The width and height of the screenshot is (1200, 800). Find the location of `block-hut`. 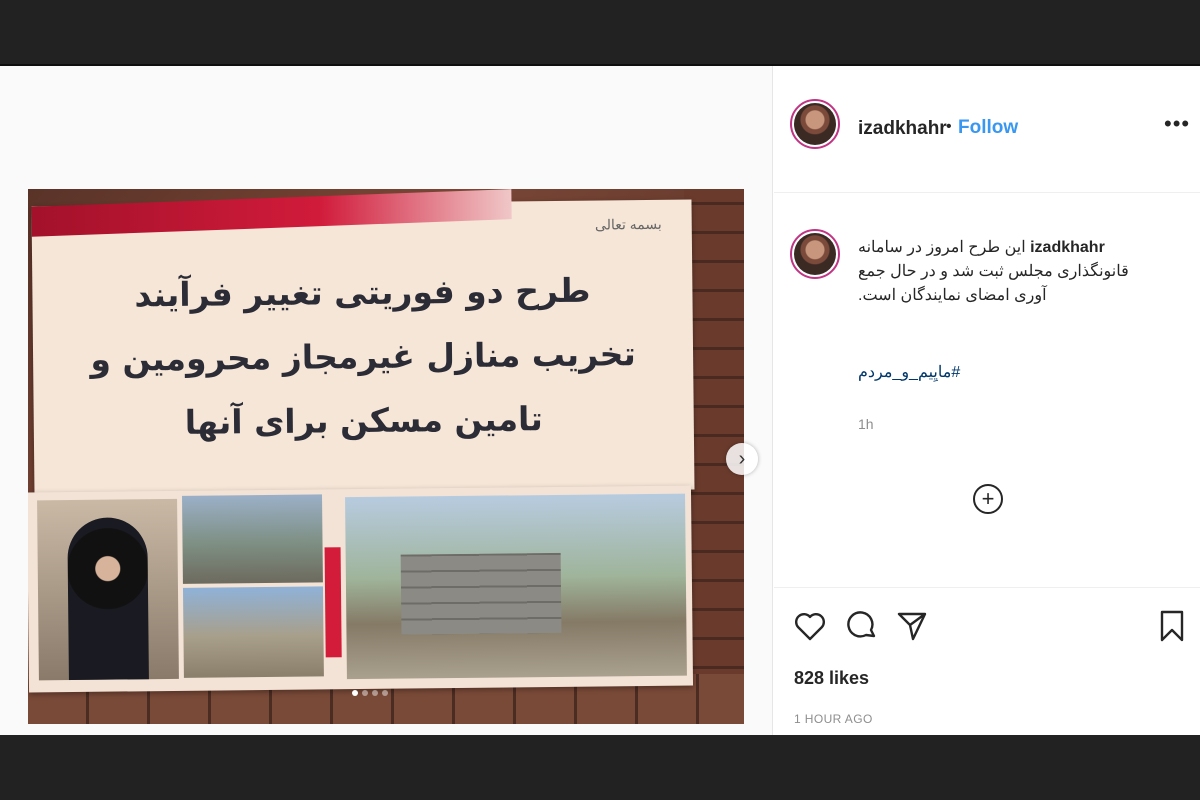

block-hut is located at coordinates (481, 593).